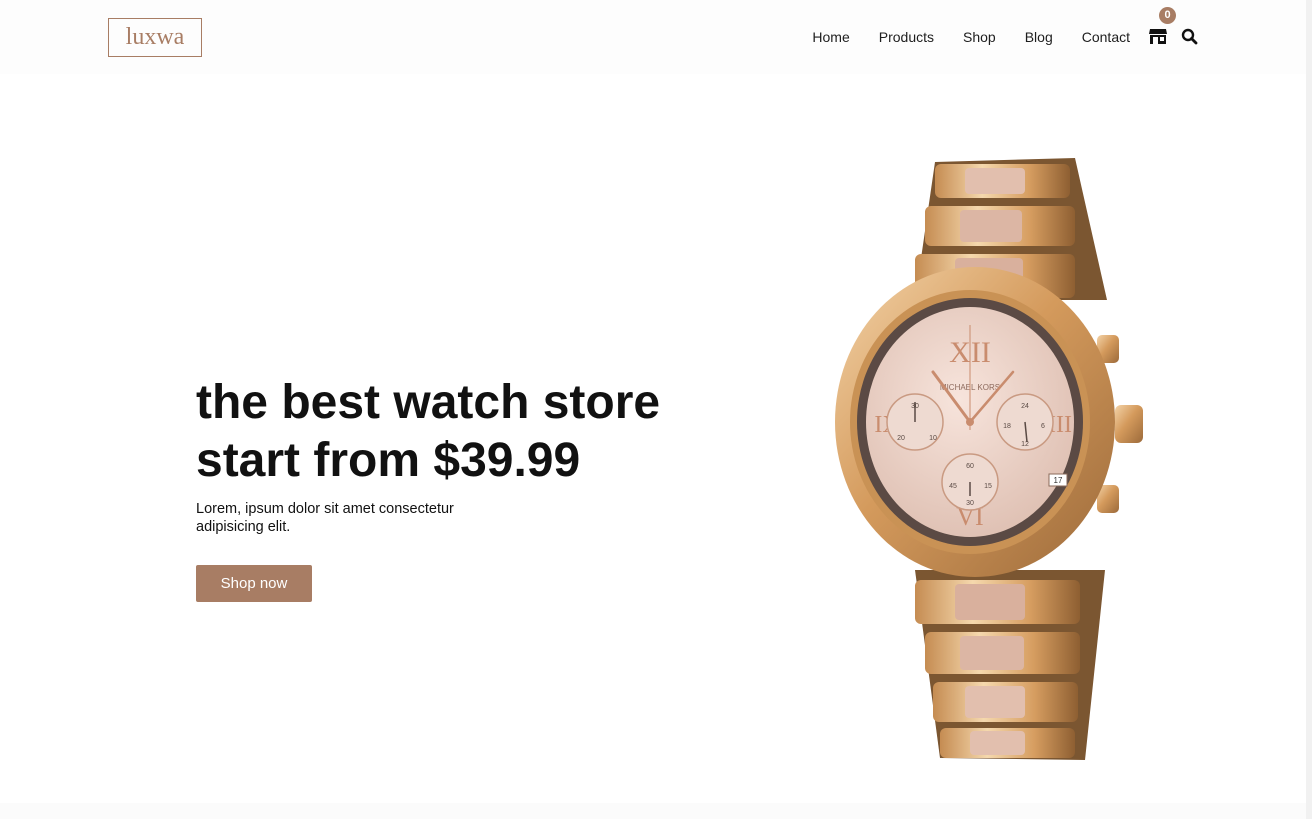 The image size is (1312, 819). What do you see at coordinates (1025, 444) in the screenshot?
I see `svg-text: 12` at bounding box center [1025, 444].